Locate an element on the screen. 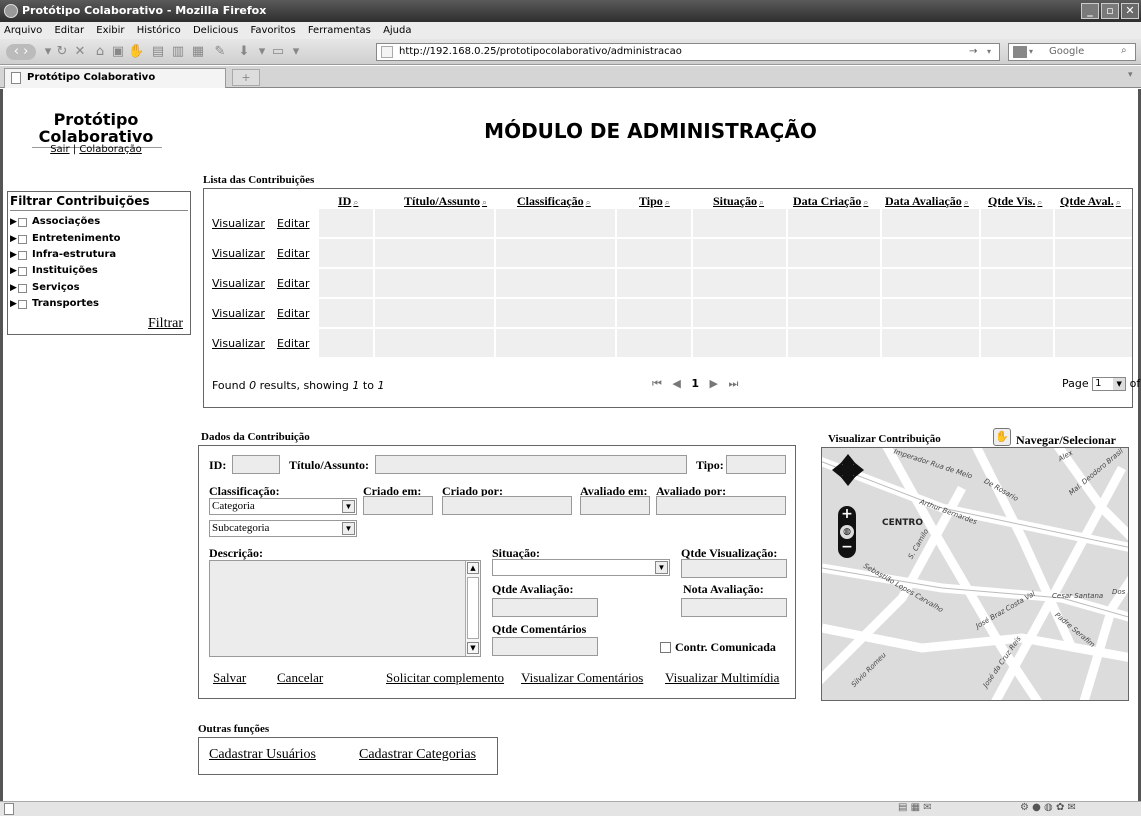  cancelar-button: Cancelar is located at coordinates (300, 678).